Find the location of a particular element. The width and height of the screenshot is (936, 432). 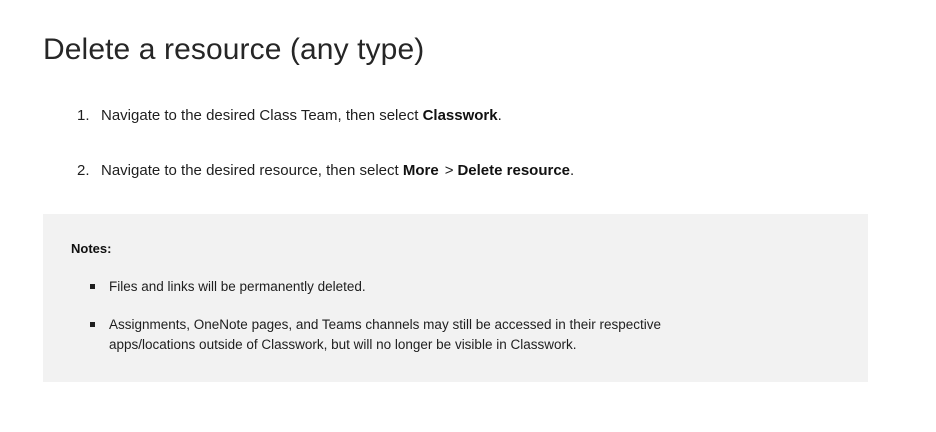

delete-resource-label: Delete resource is located at coordinates (514, 170).